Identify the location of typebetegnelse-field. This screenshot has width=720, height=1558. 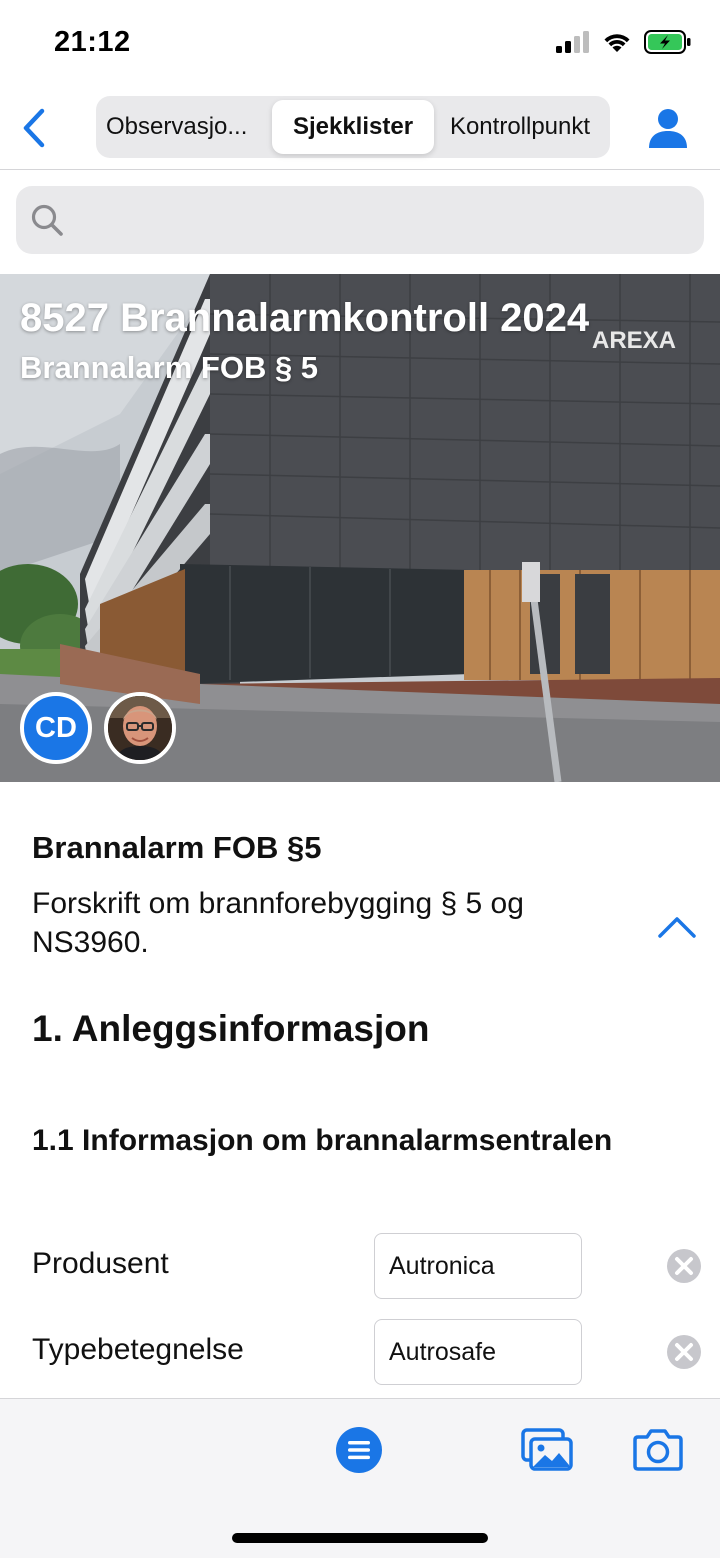
(478, 1352).